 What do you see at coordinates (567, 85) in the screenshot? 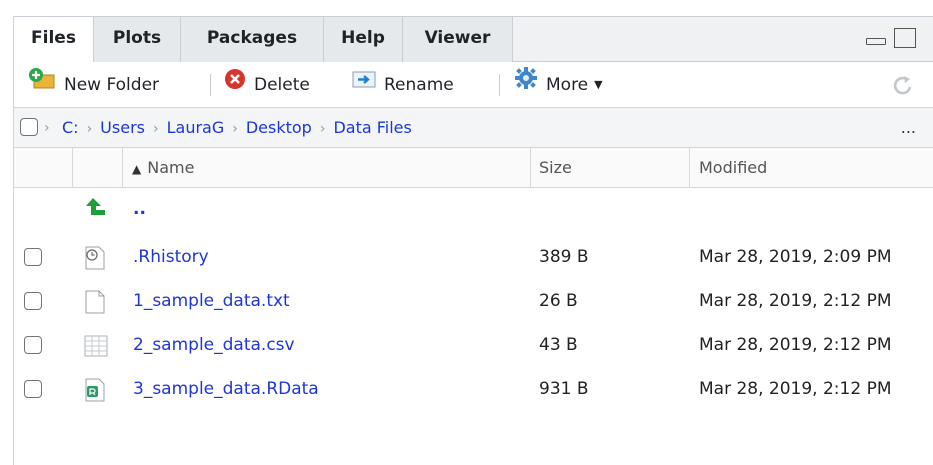
I see `more-label: More` at bounding box center [567, 85].